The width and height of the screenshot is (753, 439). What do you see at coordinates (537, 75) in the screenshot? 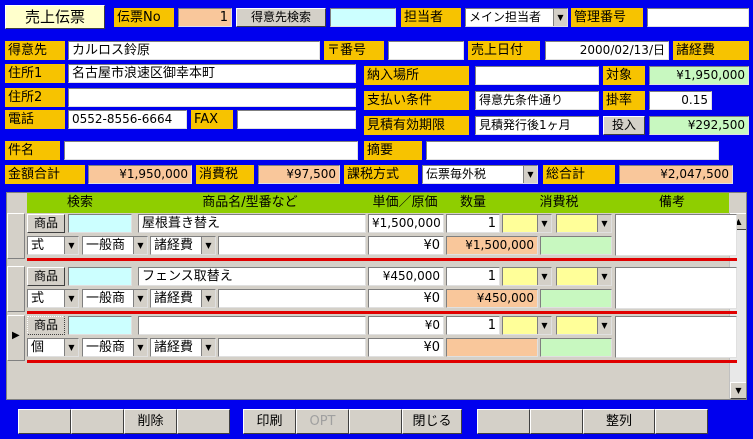
I see `delivery-field` at bounding box center [537, 75].